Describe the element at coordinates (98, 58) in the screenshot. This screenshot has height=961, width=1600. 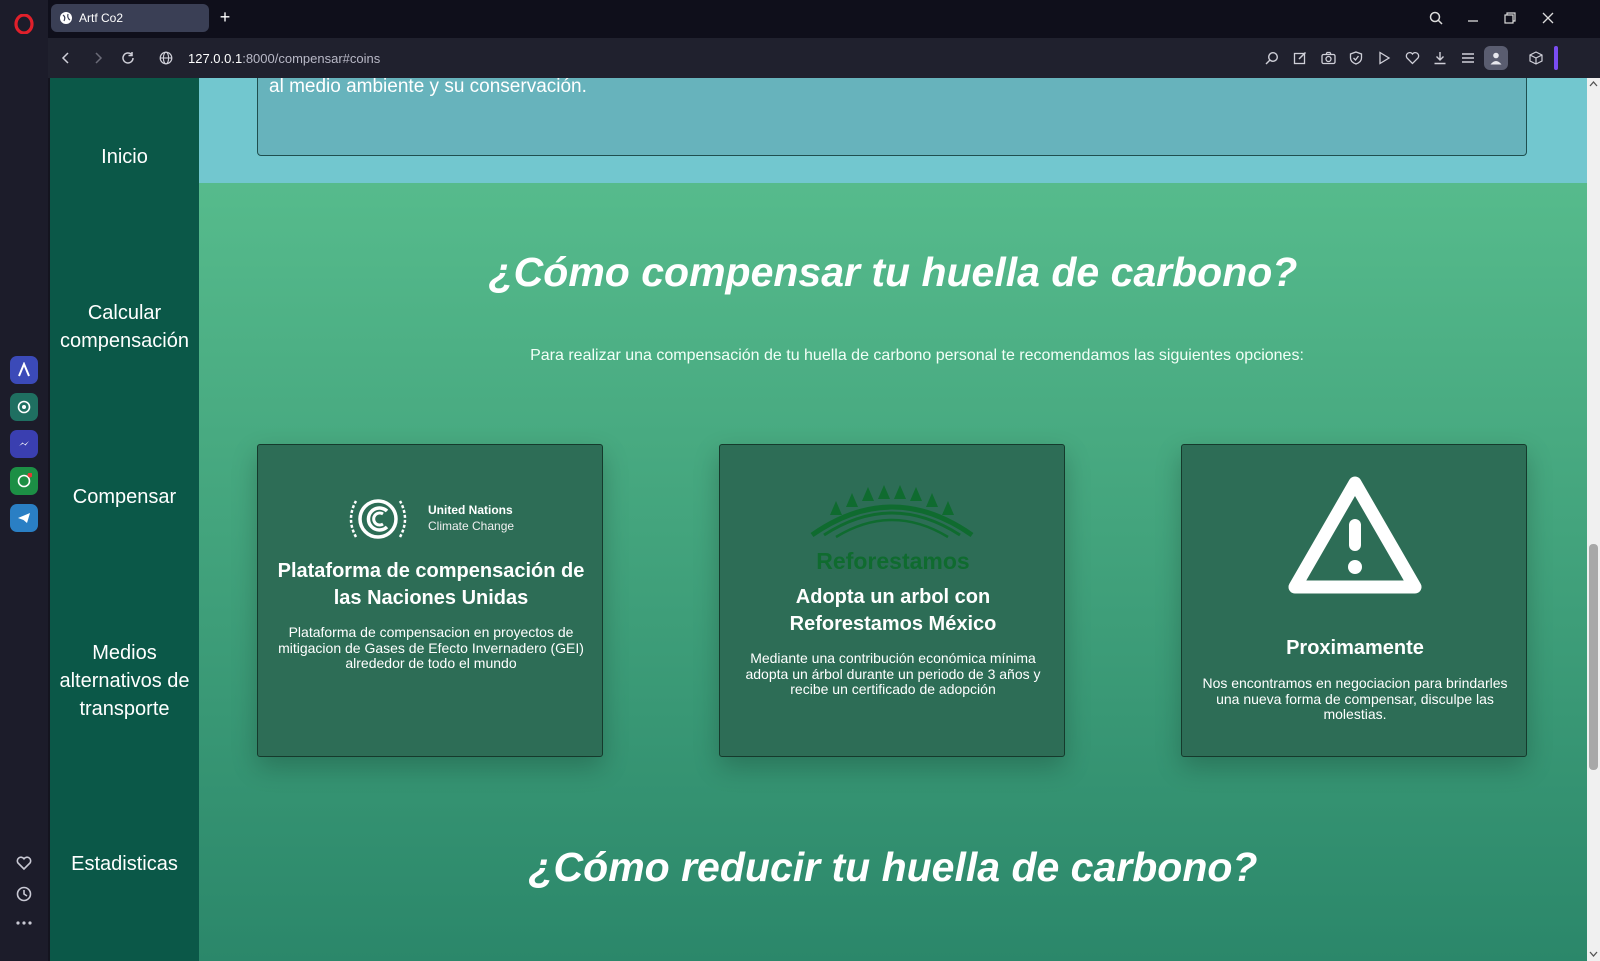
I see `forward-button` at that location.